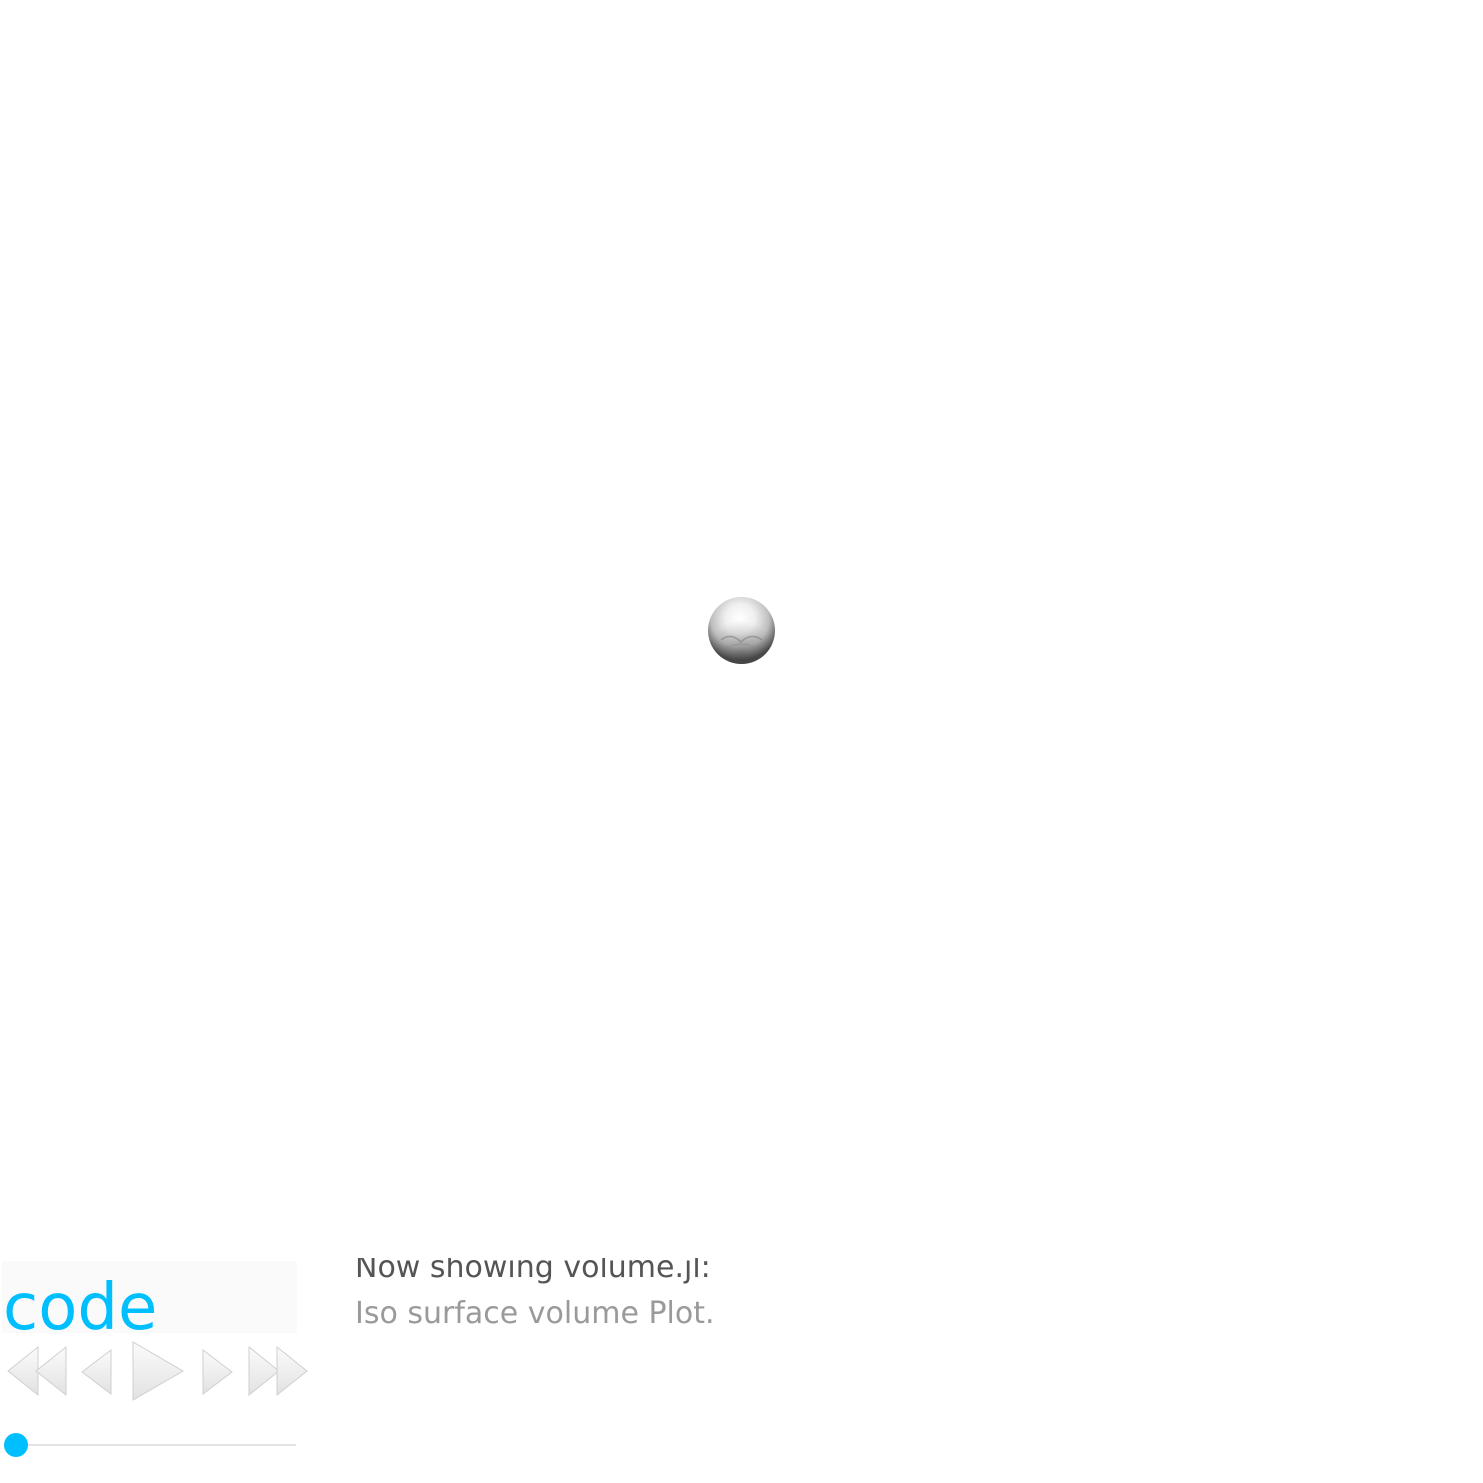 This screenshot has width=1483, height=1483. I want to click on rewind-to-start-icon, so click(37, 1371).